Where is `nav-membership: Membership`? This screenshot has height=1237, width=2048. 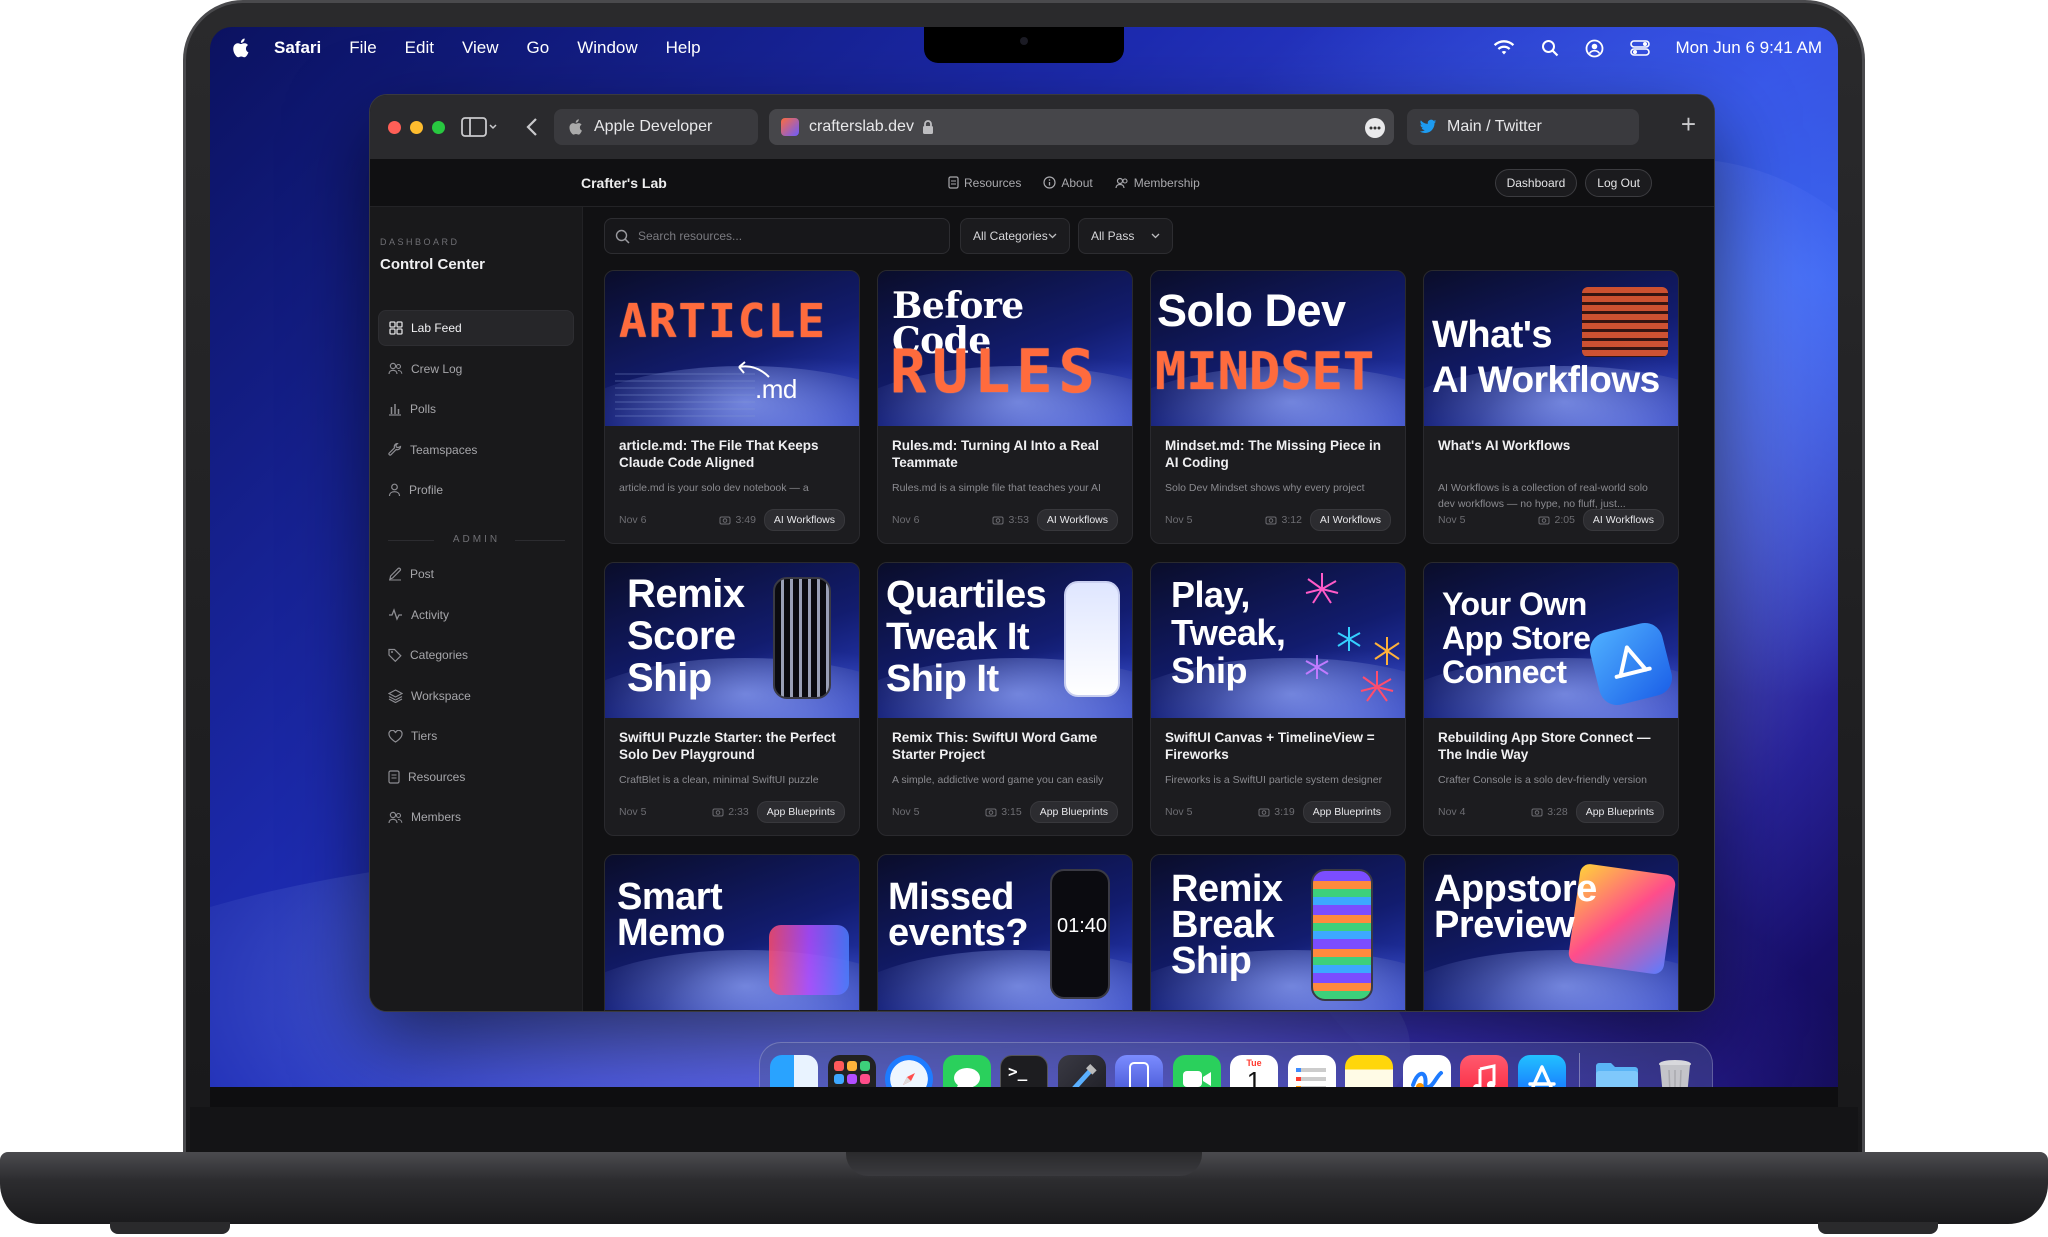 nav-membership: Membership is located at coordinates (1157, 183).